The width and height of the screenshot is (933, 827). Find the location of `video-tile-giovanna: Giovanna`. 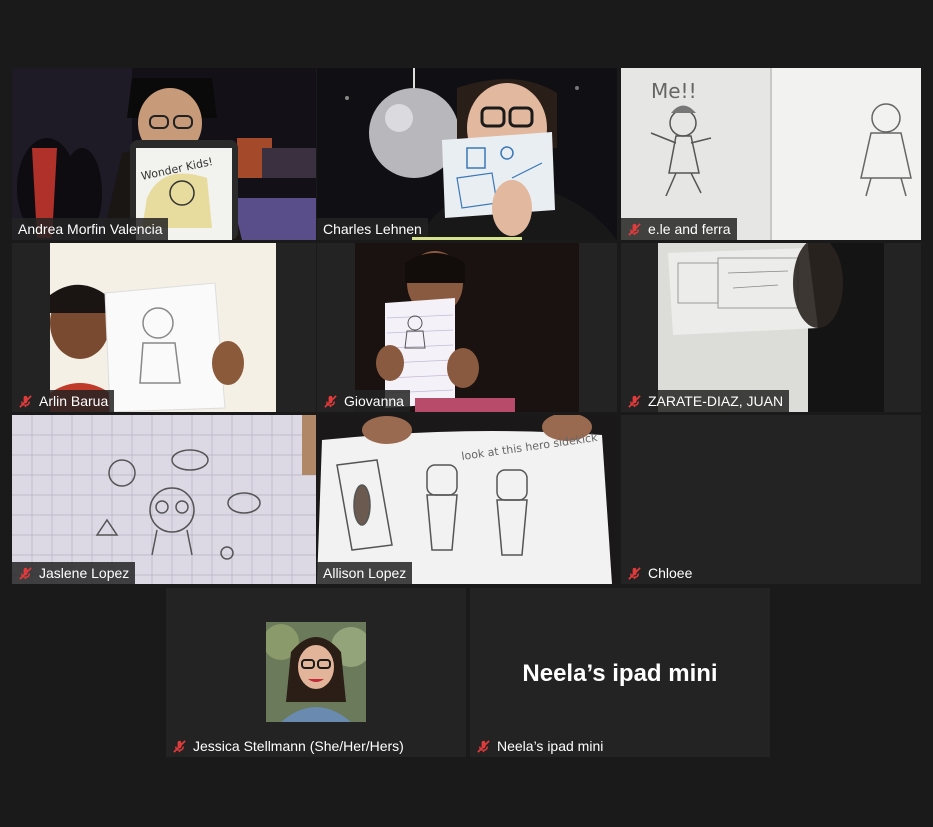

video-tile-giovanna: Giovanna is located at coordinates (467, 327).